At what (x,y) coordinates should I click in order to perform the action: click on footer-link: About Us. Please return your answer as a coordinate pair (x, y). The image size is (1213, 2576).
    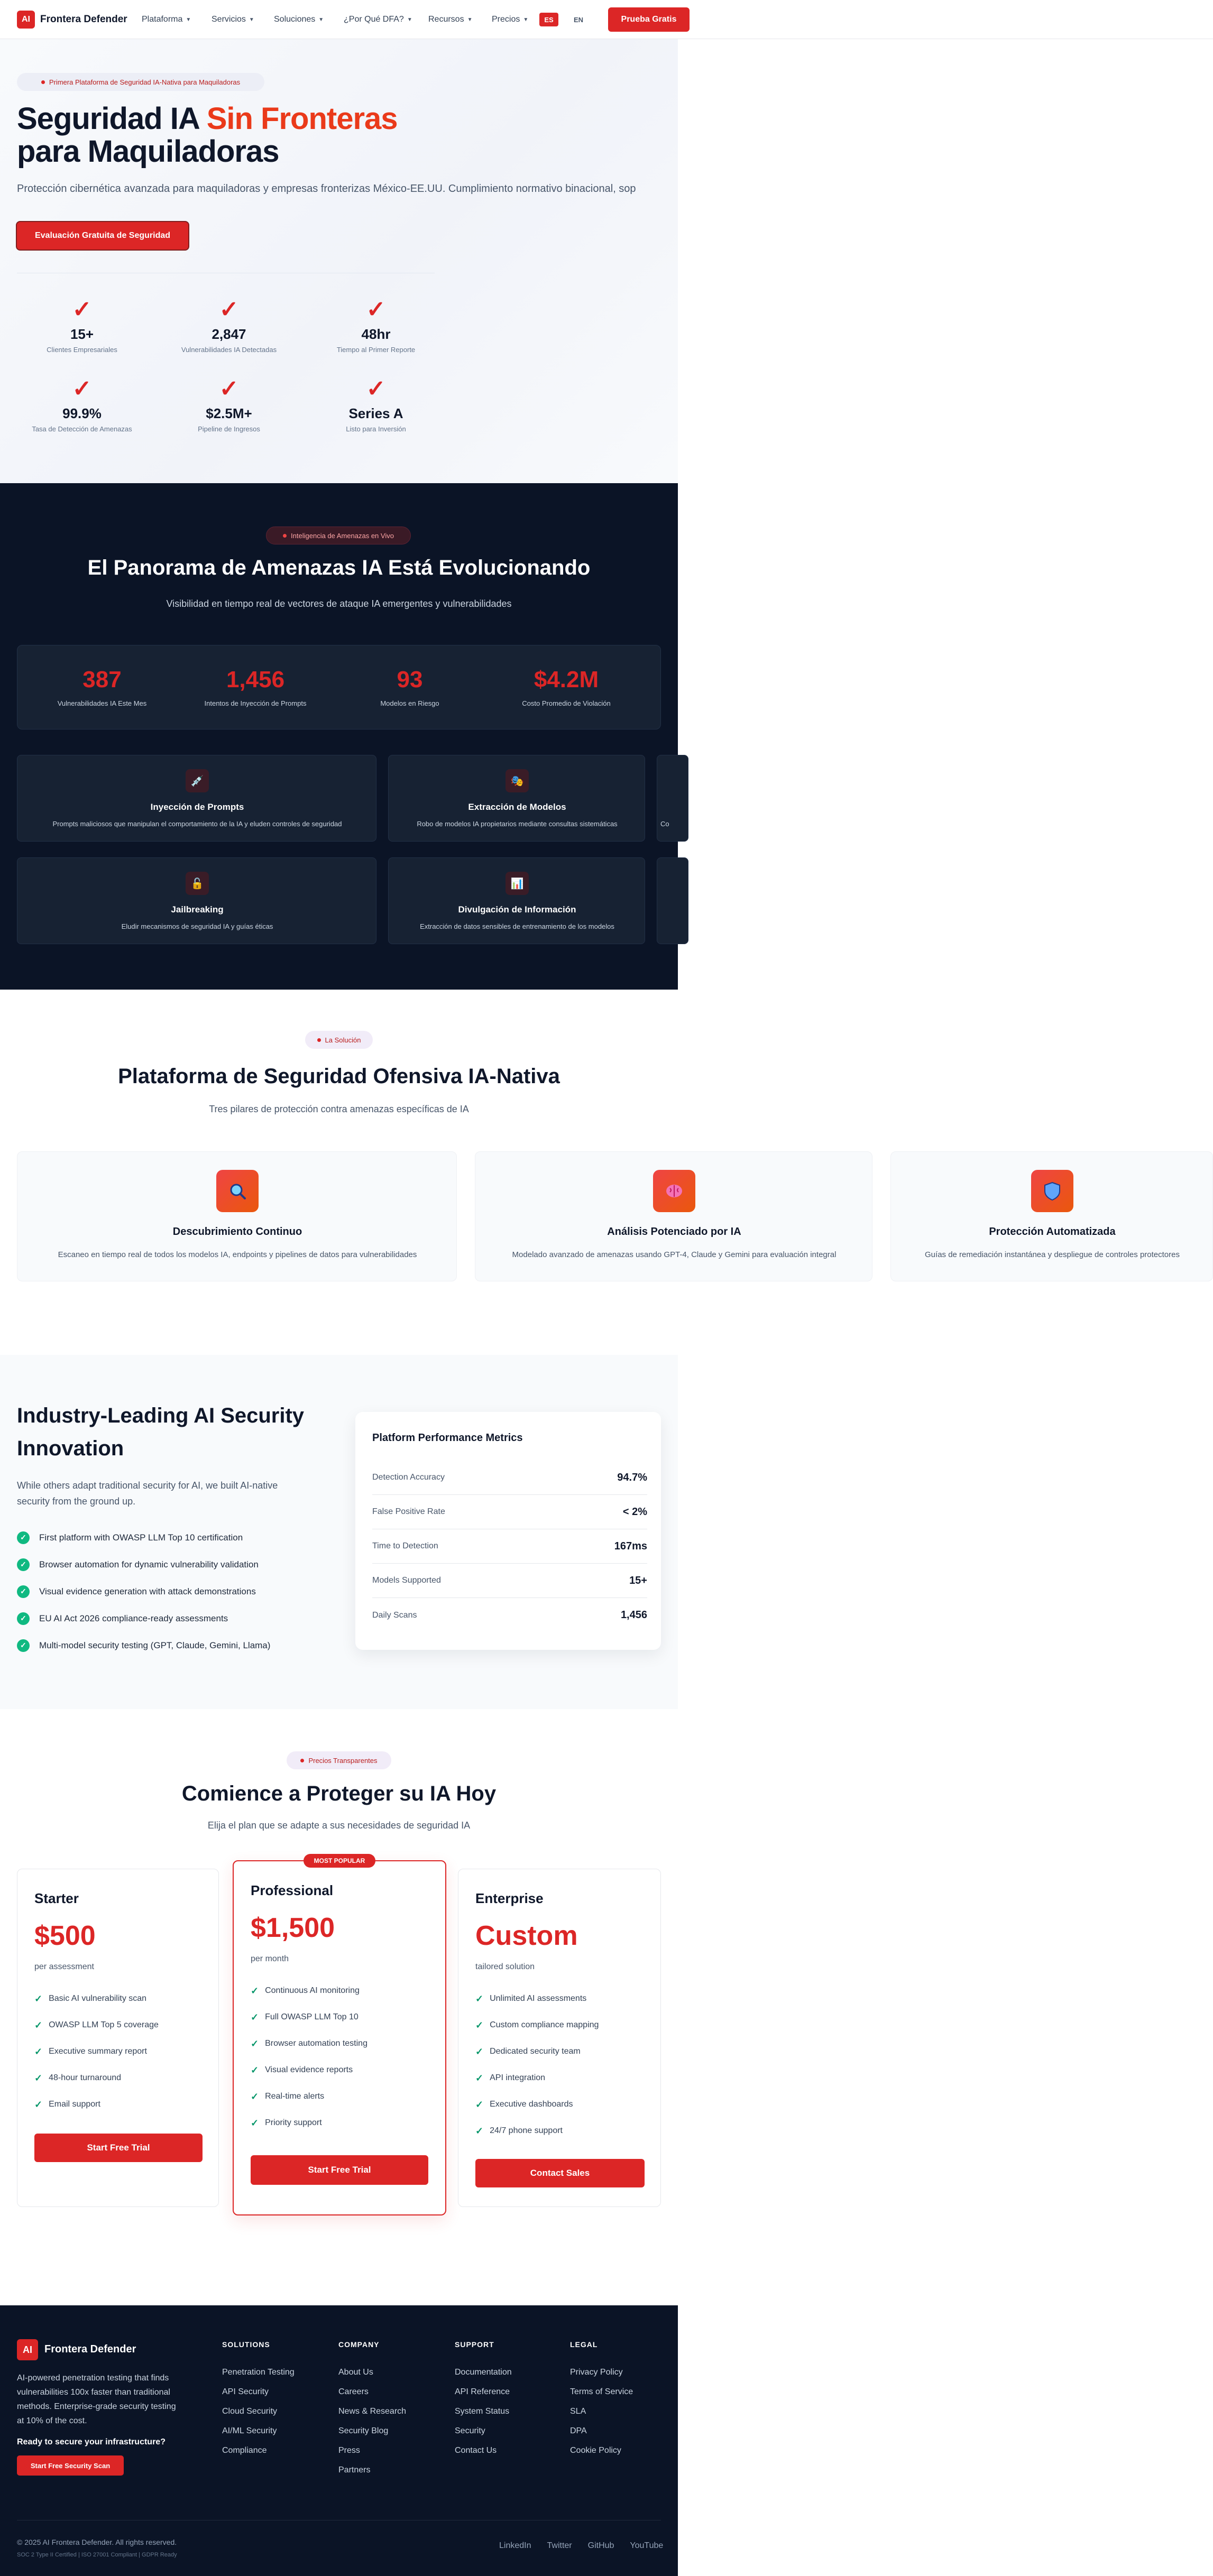
    Looking at the image, I should click on (372, 2372).